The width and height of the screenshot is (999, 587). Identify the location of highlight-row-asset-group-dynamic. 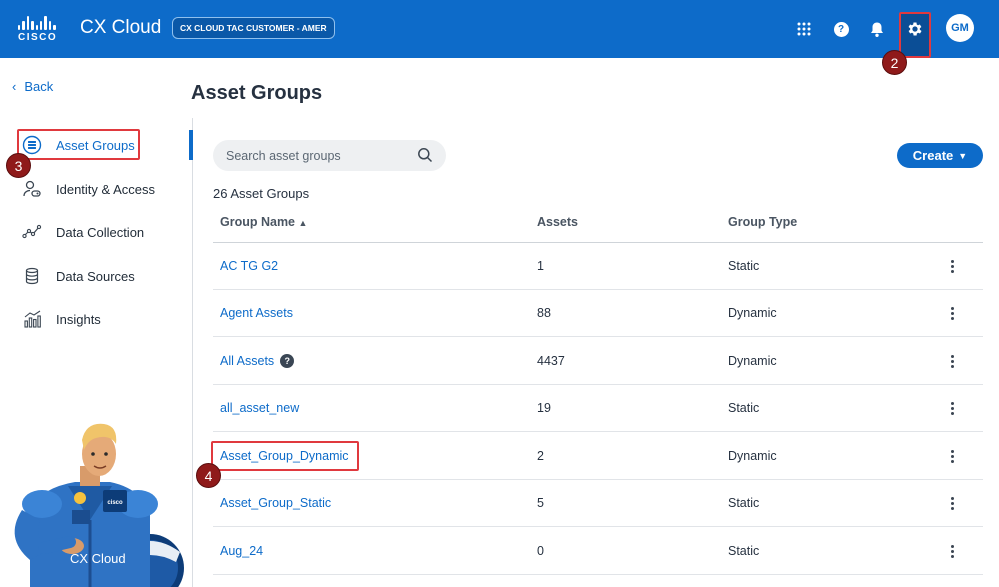
(285, 456).